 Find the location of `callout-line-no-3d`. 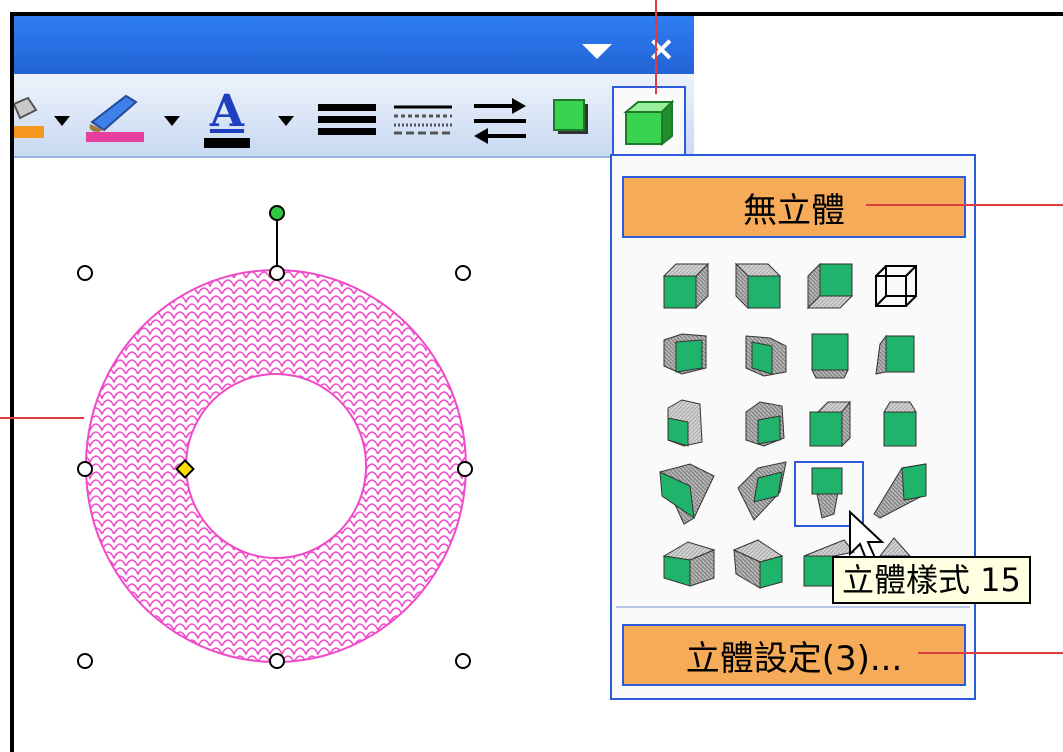

callout-line-no-3d is located at coordinates (964, 205).